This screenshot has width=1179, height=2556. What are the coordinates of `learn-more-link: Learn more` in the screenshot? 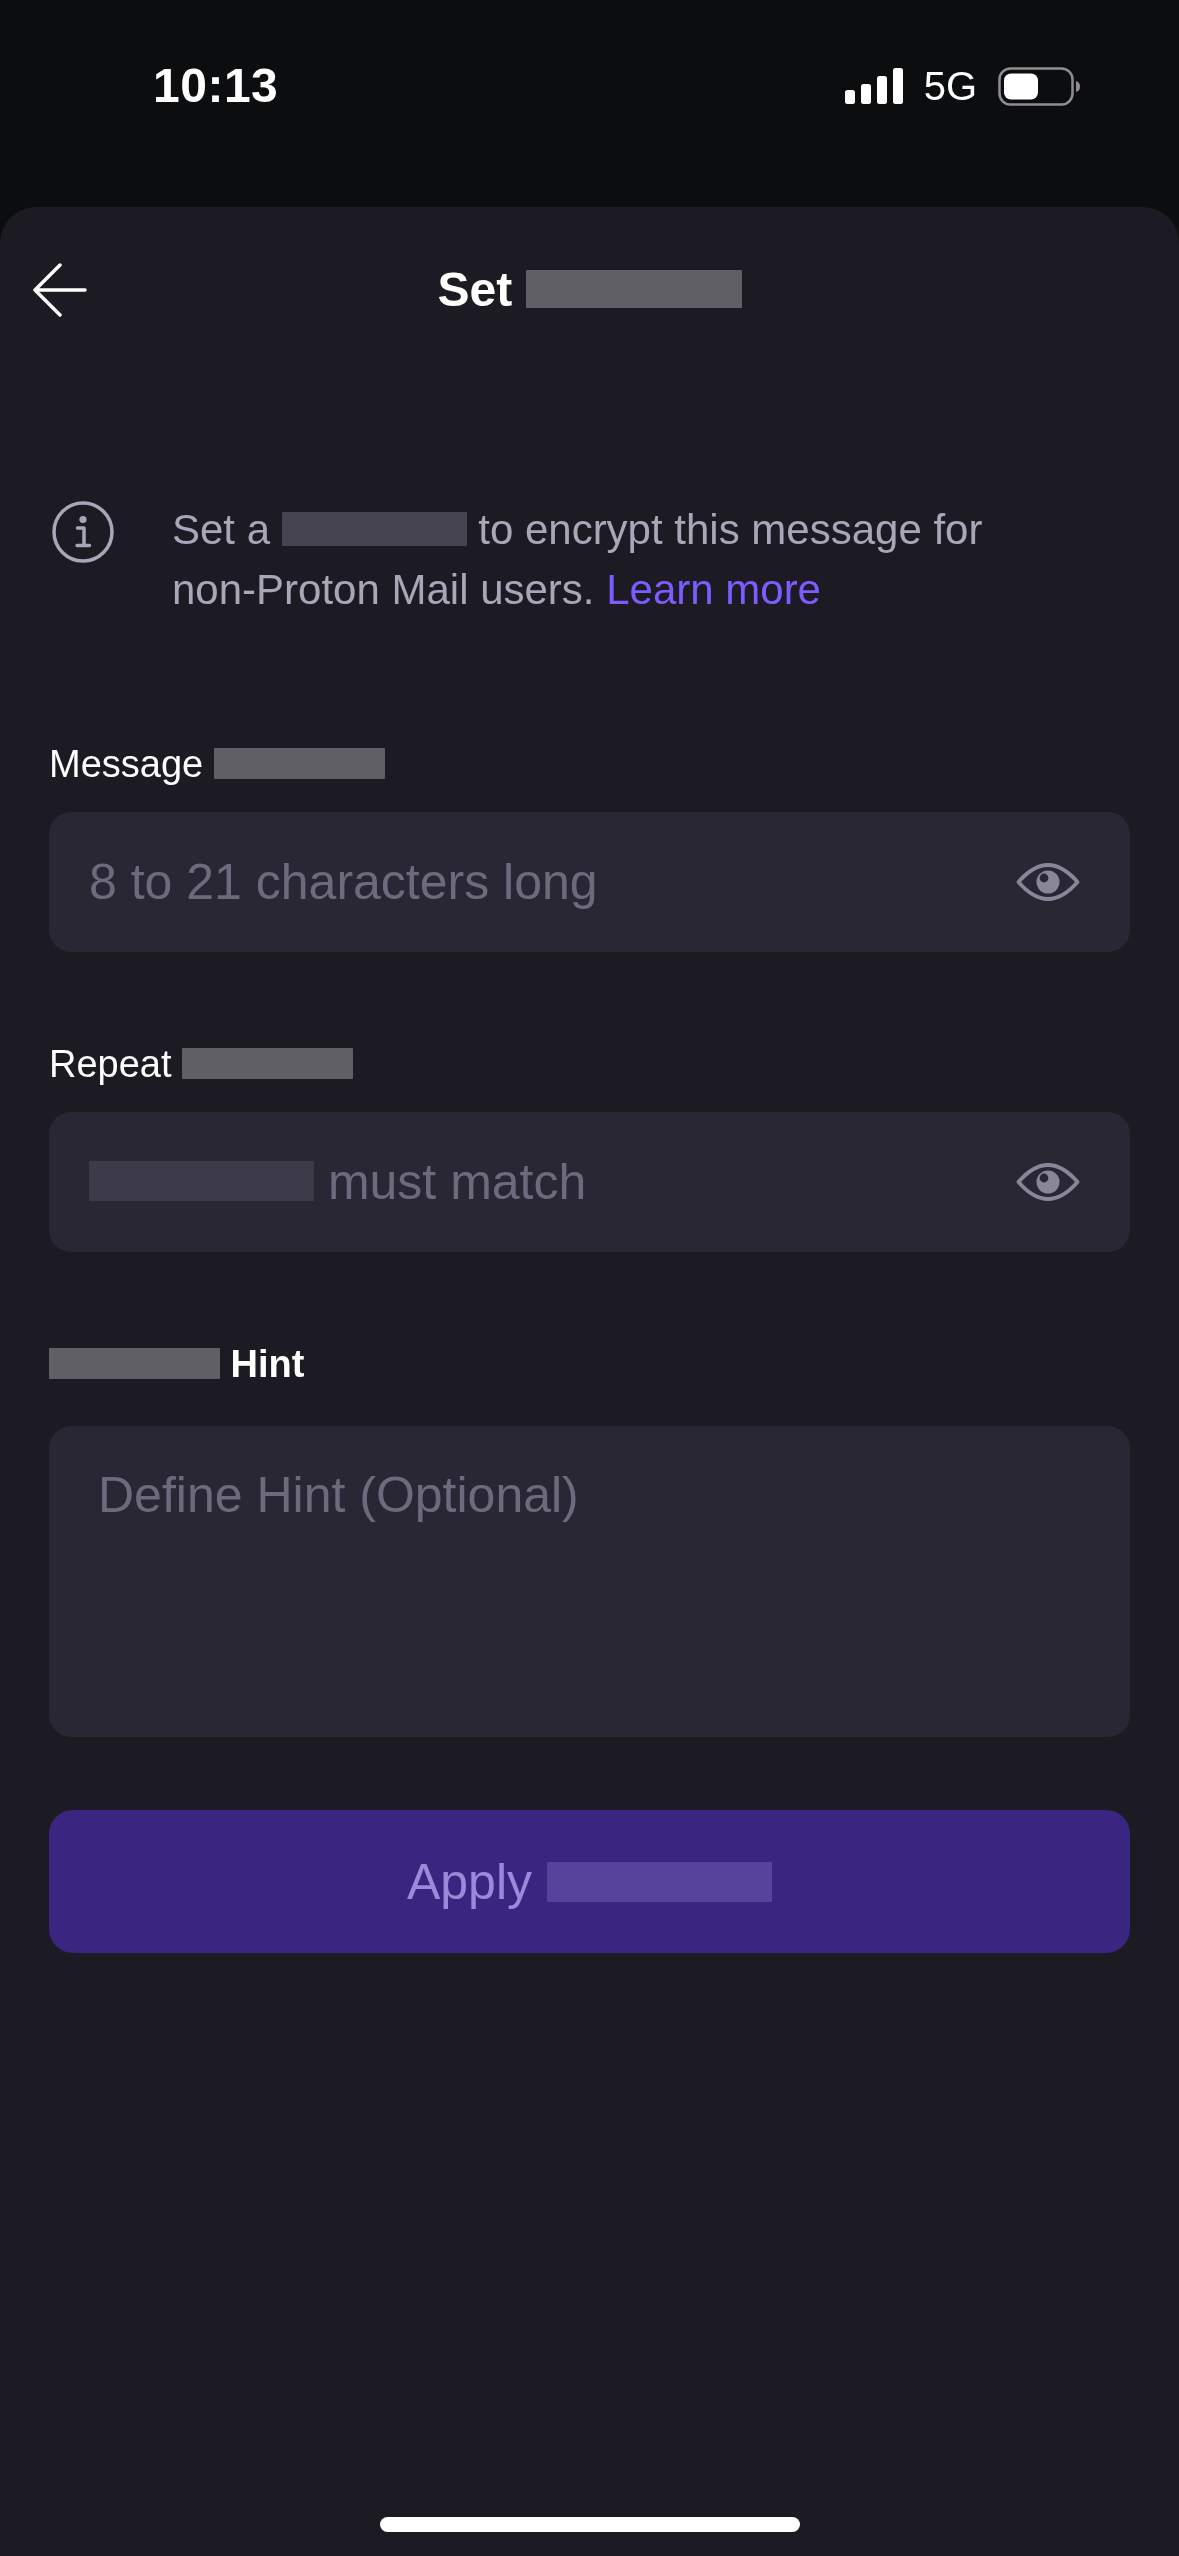 It's located at (713, 589).